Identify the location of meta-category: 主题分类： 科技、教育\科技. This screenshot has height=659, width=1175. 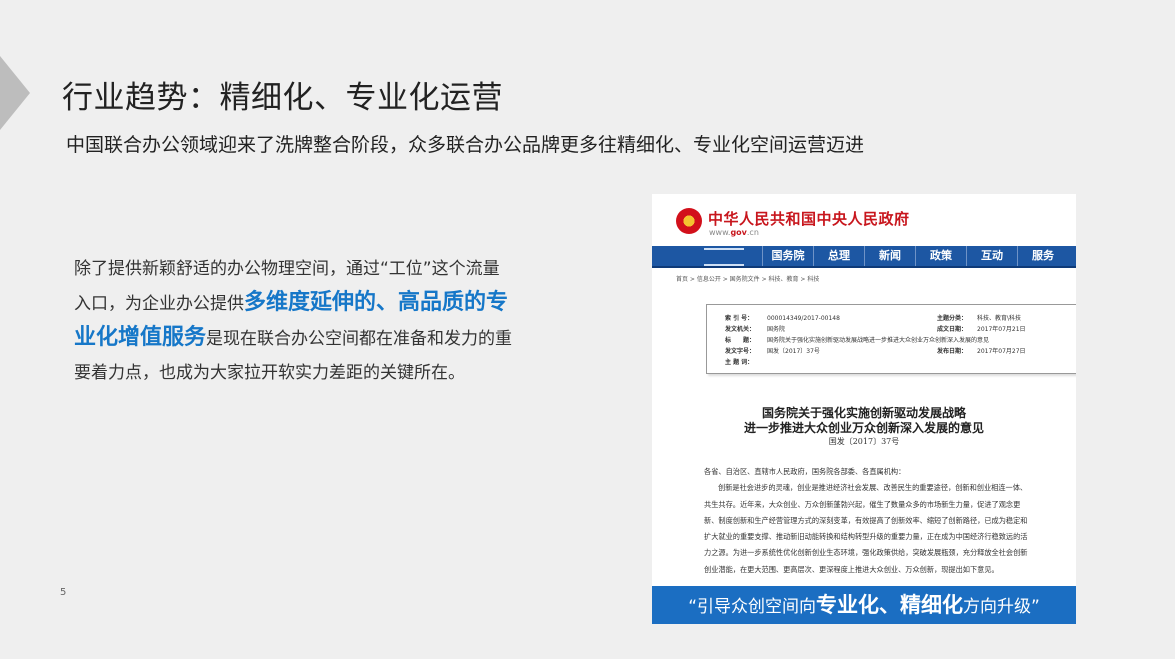
(979, 318).